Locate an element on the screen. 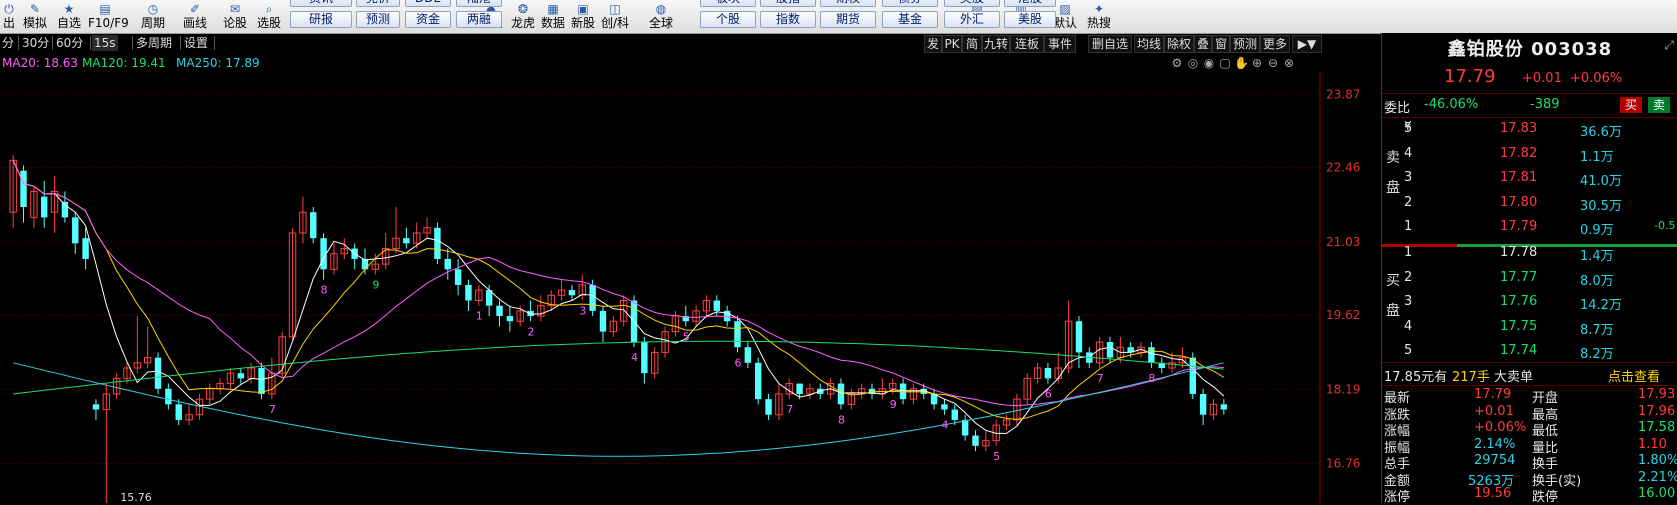 Image resolution: width=1677 pixels, height=505 pixels. buy-button: 买 is located at coordinates (1631, 105).